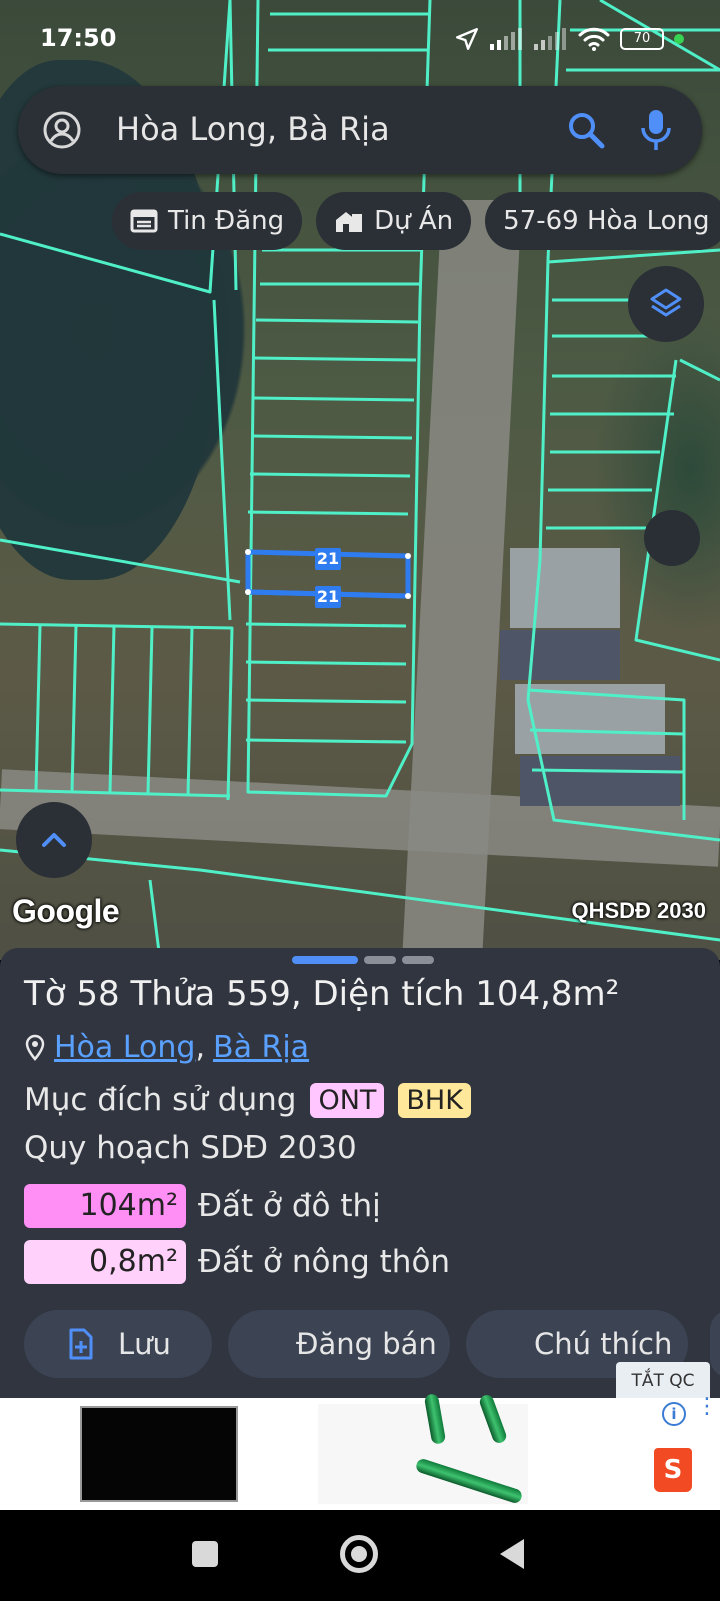 The image size is (720, 1601). Describe the element at coordinates (124, 1047) in the screenshot. I see `commune-link: Hòa Long` at that location.